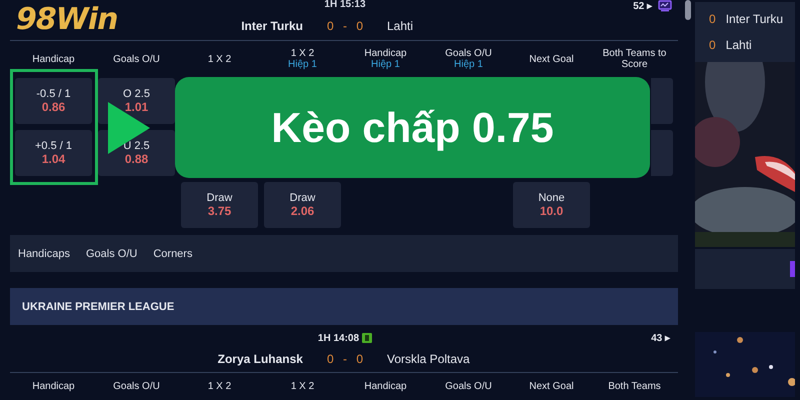 This screenshot has width=800, height=400. Describe the element at coordinates (755, 19) in the screenshot. I see `team-name: Inter Turku` at that location.